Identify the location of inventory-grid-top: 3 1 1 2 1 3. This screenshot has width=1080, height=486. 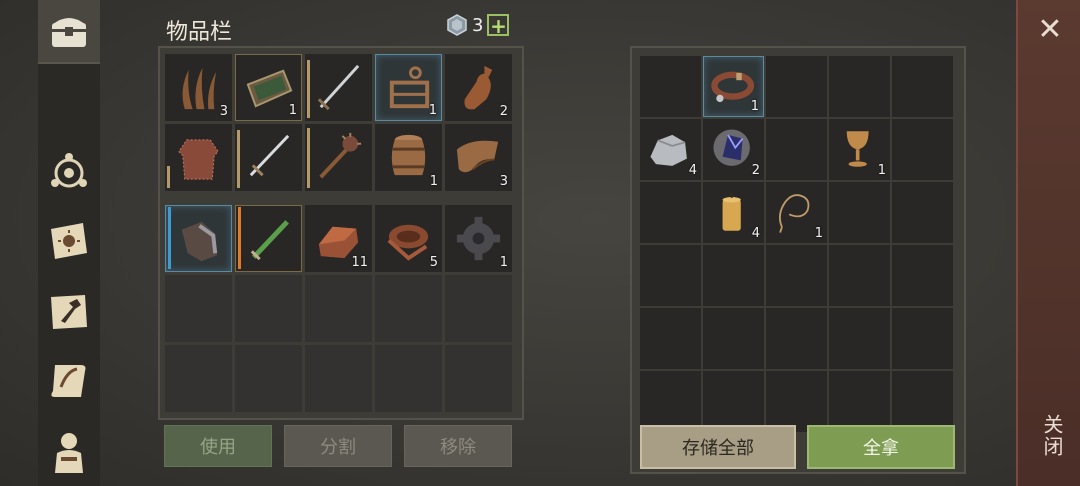
(338, 122).